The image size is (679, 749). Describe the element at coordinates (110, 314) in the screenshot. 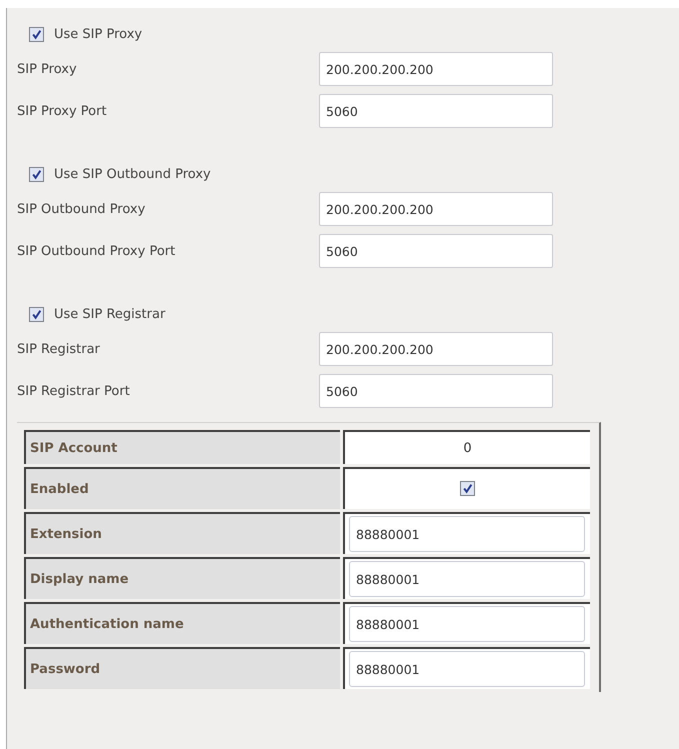

I see `checkbox-label: Use SIP Registrar` at that location.